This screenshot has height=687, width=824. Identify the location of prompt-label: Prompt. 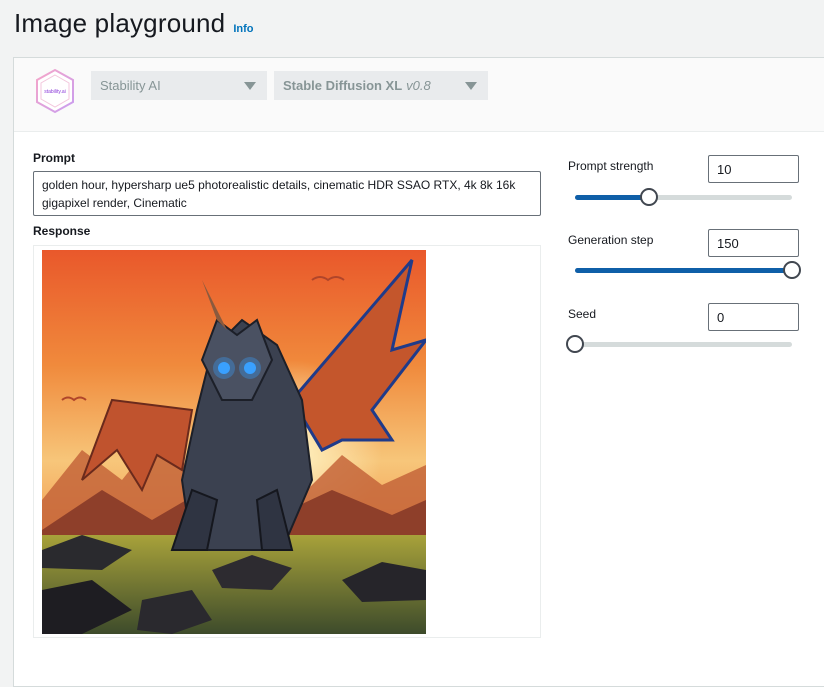
(54, 158).